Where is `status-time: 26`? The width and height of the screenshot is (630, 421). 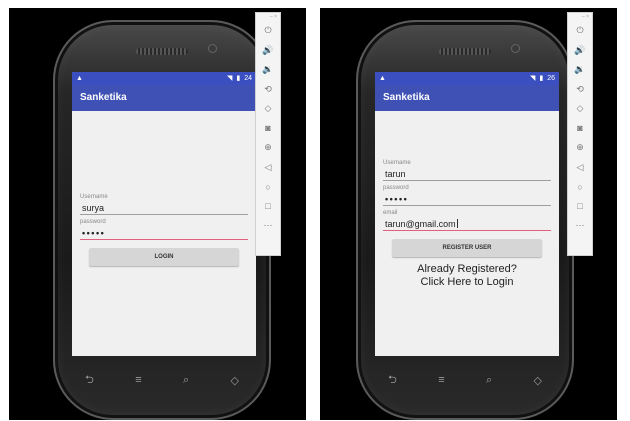 status-time: 26 is located at coordinates (551, 78).